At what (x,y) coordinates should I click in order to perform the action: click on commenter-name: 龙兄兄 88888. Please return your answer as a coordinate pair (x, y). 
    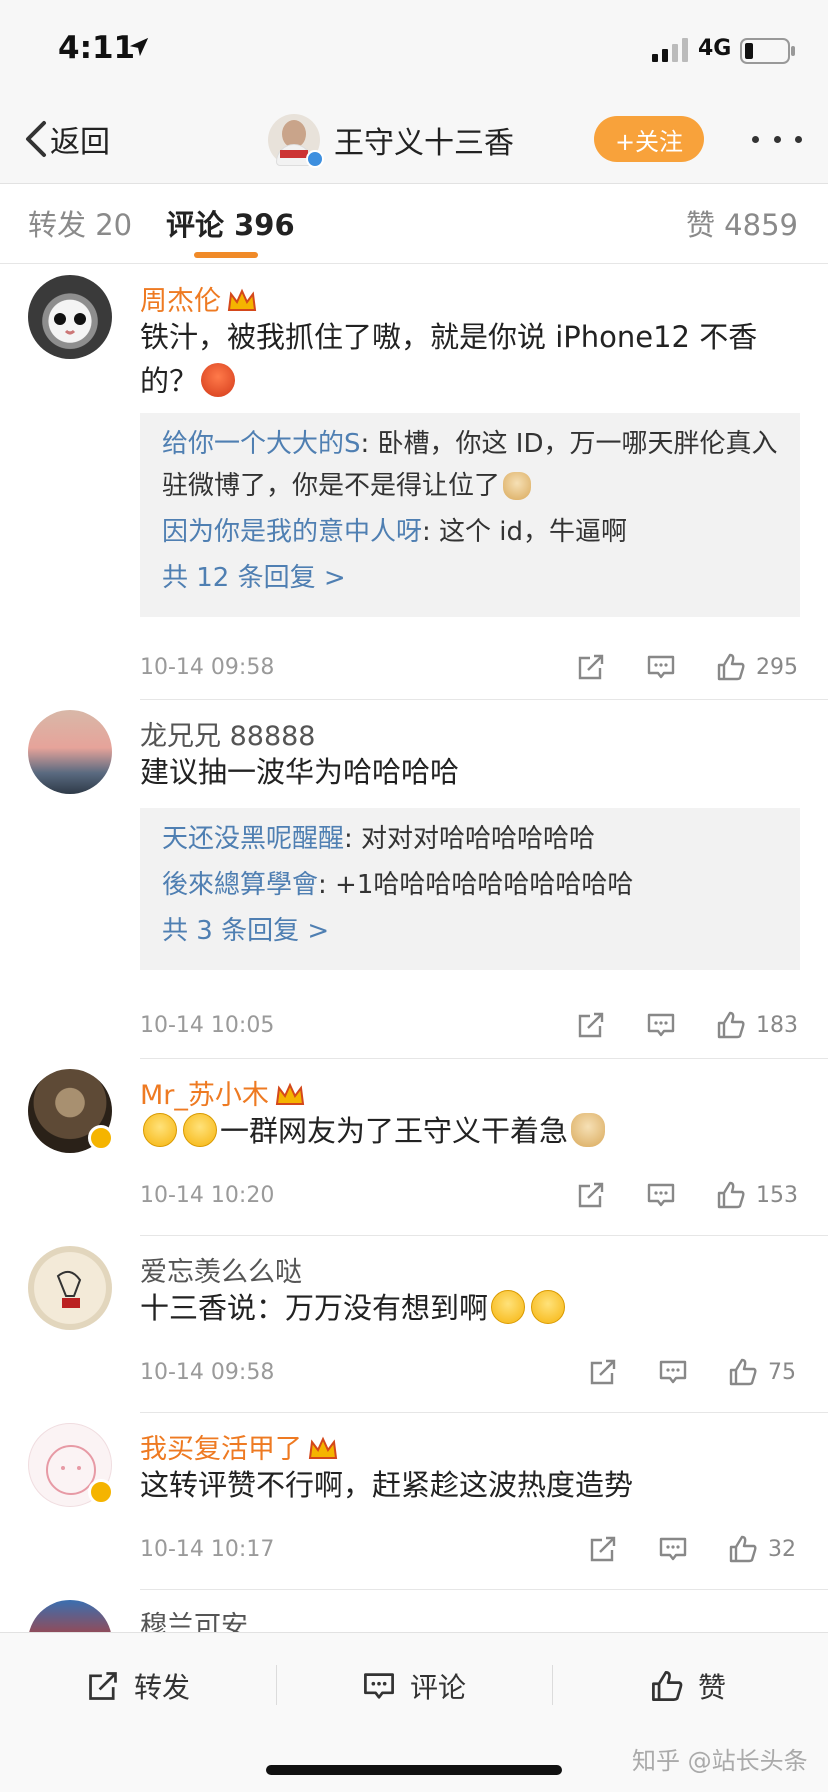
    Looking at the image, I should click on (227, 733).